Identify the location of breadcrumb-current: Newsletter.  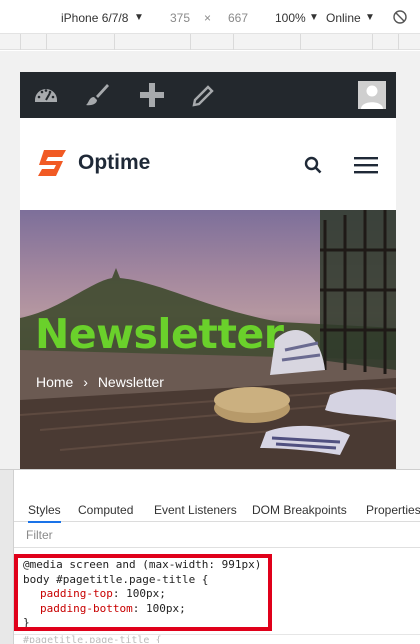
(130, 382).